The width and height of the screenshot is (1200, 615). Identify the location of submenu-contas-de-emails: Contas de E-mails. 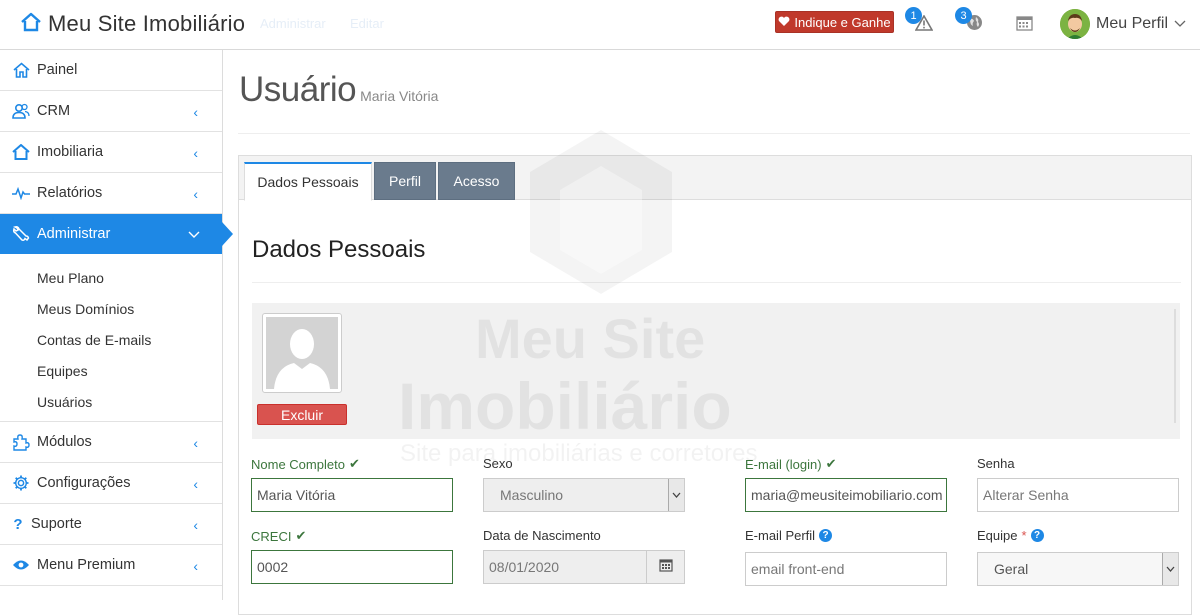
(111, 339).